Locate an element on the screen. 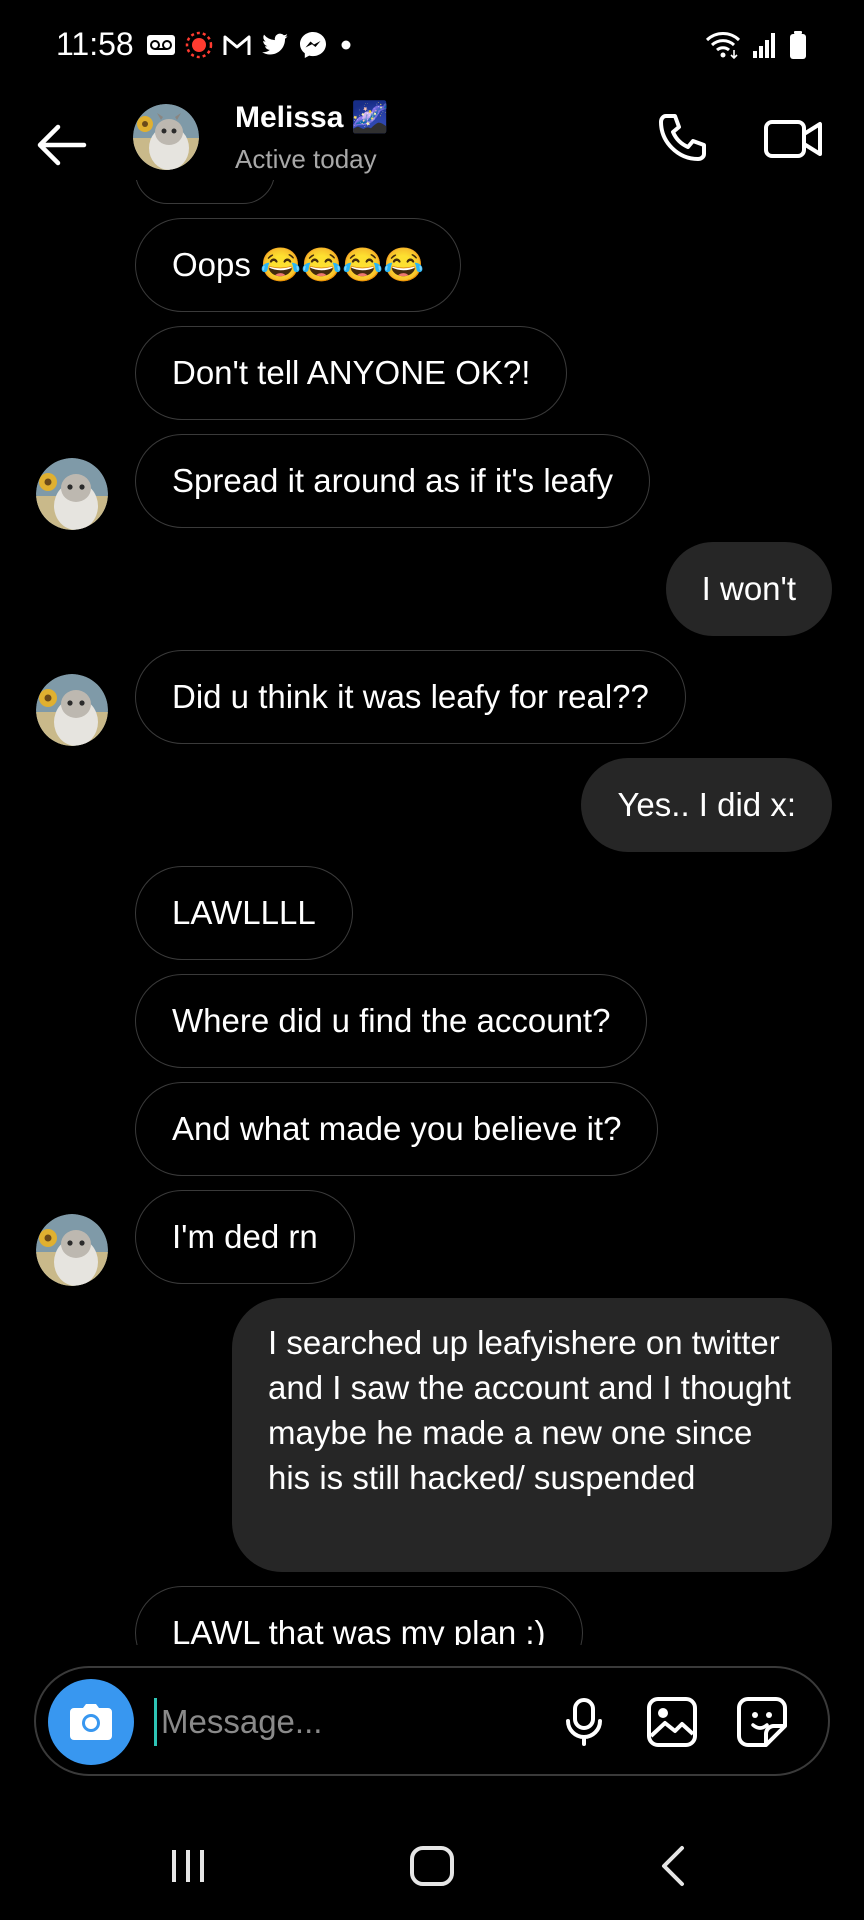 The width and height of the screenshot is (864, 1920). contact-name: Melissa 🌌 is located at coordinates (312, 117).